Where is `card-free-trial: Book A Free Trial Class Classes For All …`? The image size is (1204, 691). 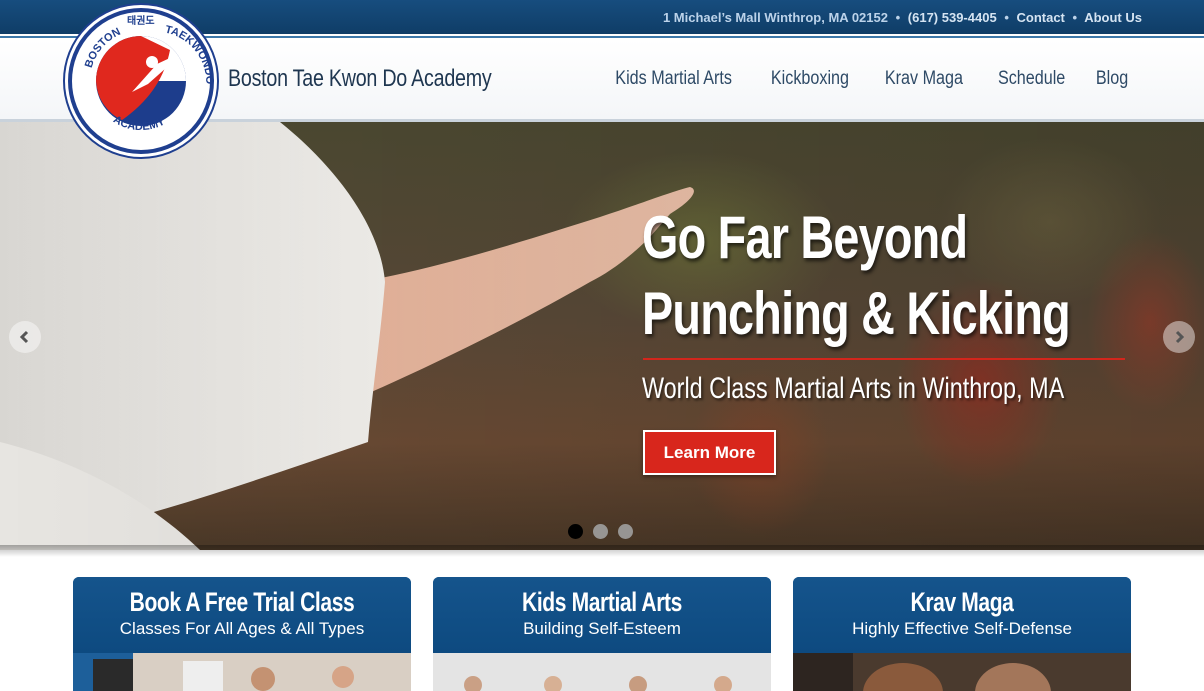
card-free-trial: Book A Free Trial Class Classes For All … is located at coordinates (242, 634).